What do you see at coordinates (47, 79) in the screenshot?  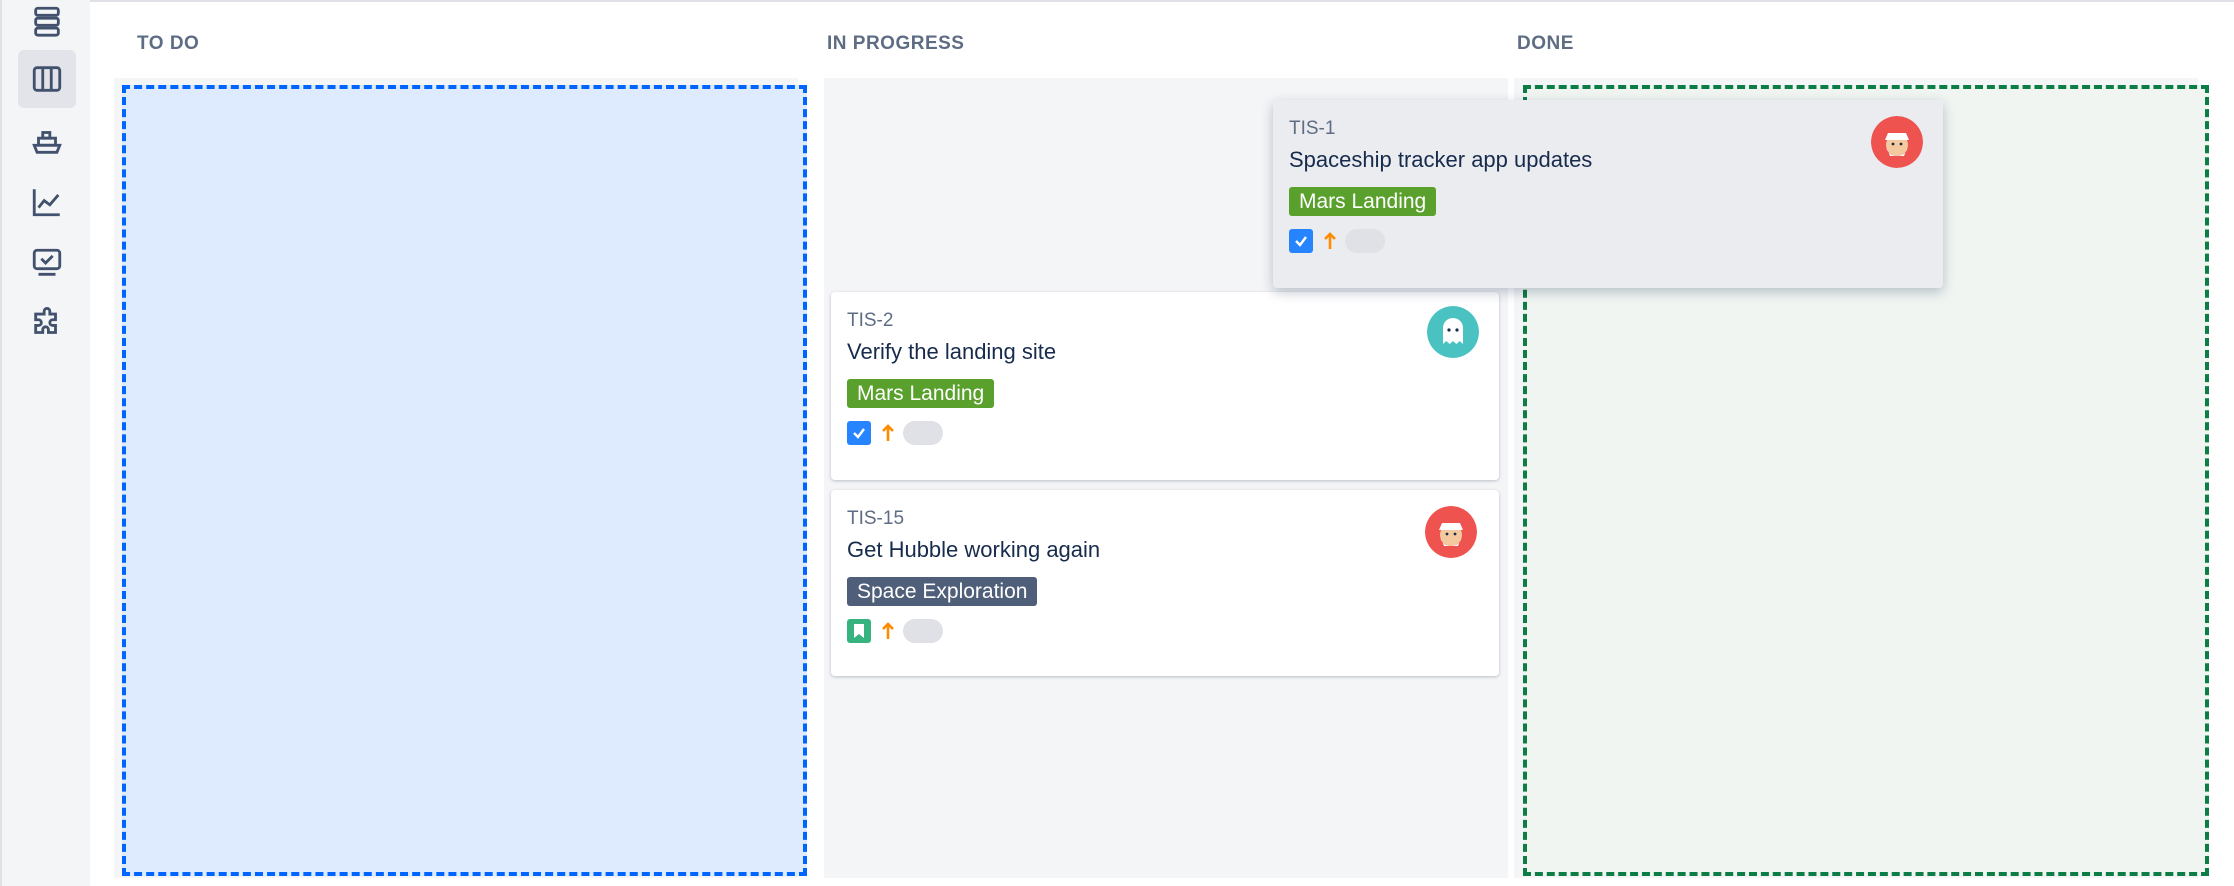 I see `board-columns-icon` at bounding box center [47, 79].